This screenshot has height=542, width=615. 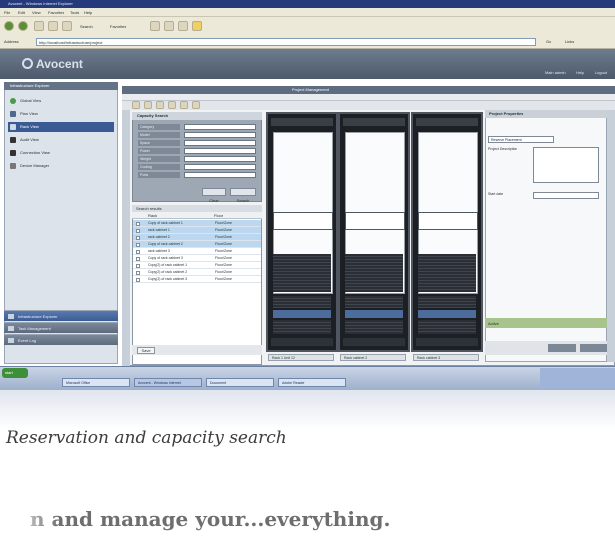 What do you see at coordinates (39, 26) in the screenshot?
I see `stop-icon` at bounding box center [39, 26].